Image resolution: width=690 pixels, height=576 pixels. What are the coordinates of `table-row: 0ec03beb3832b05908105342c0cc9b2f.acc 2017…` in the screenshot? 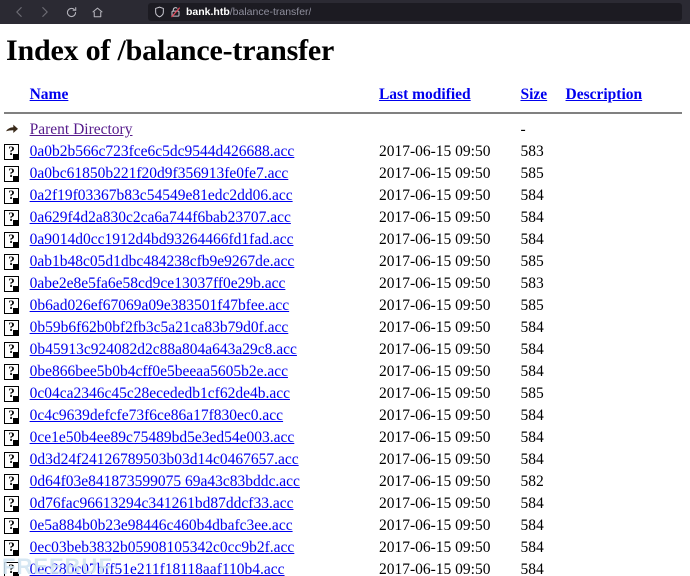 It's located at (343, 548).